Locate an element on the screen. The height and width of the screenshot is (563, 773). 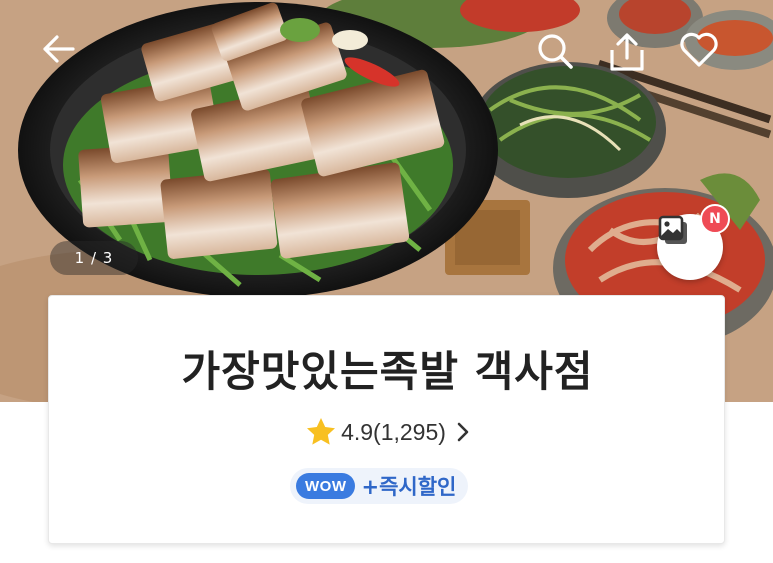
review-count: (1,295) is located at coordinates (409, 431).